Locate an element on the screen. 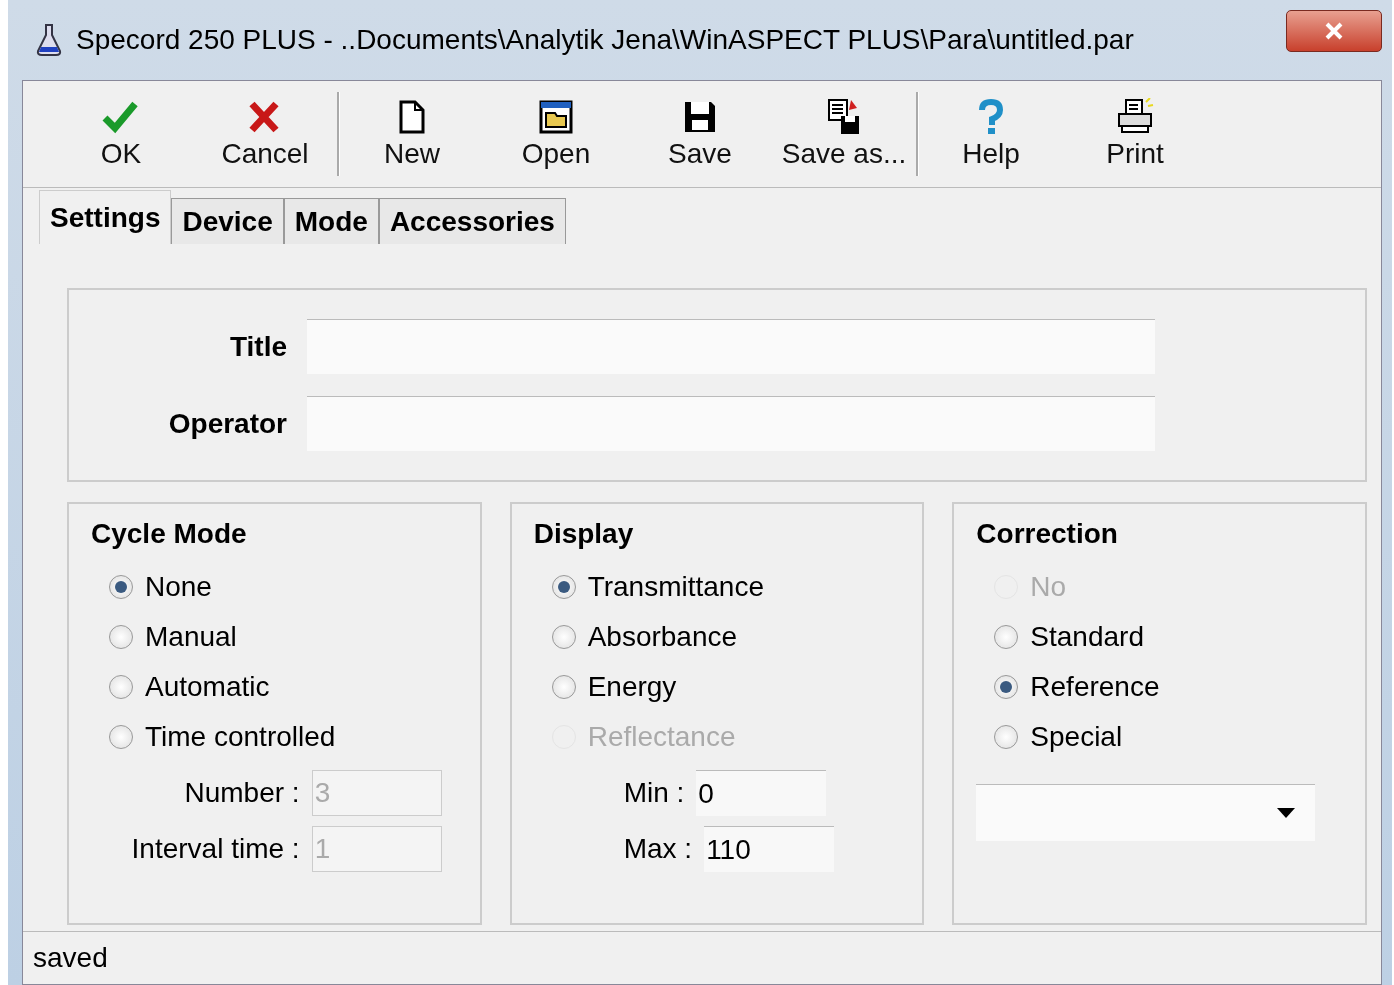  window-title: Specord 250 PLUS - ..Documents\Analytik Jena\WinASPECT PLUS\Para\untitled.par is located at coordinates (605, 40).